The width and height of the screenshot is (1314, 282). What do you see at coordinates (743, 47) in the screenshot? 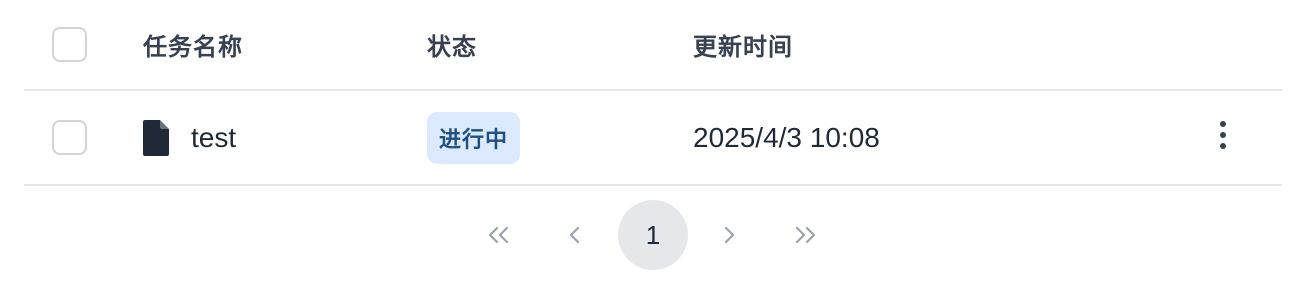
I see `column-header-updated: 更新时间` at bounding box center [743, 47].